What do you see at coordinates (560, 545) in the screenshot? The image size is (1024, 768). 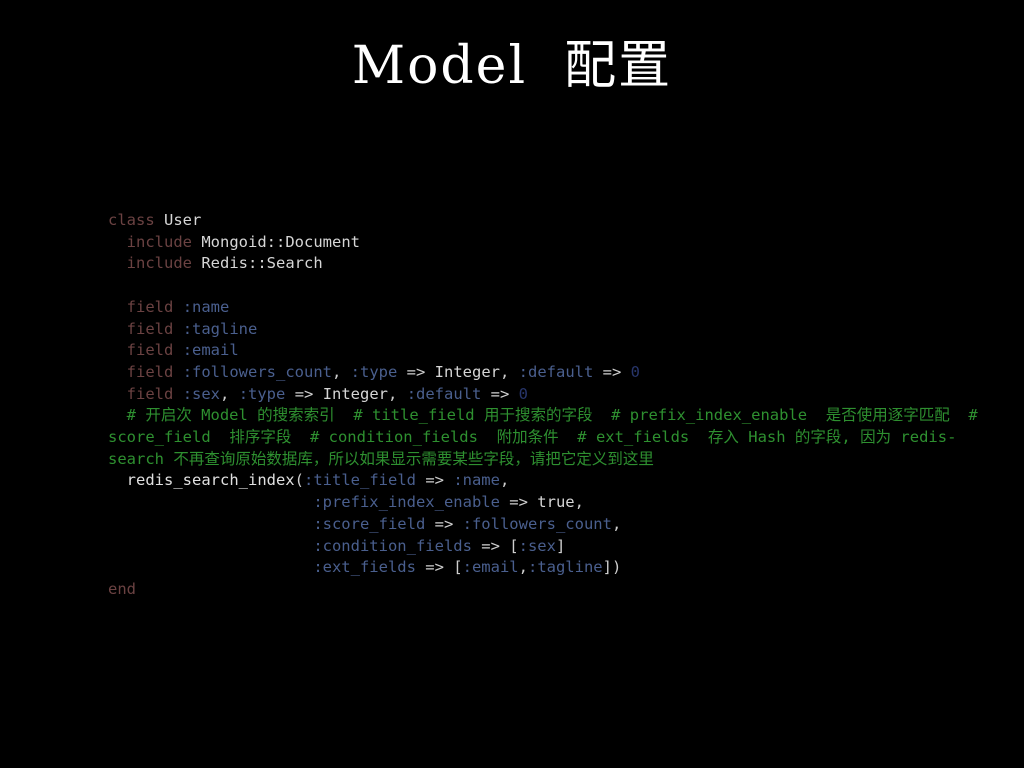 I see `code-token-punc: ]` at bounding box center [560, 545].